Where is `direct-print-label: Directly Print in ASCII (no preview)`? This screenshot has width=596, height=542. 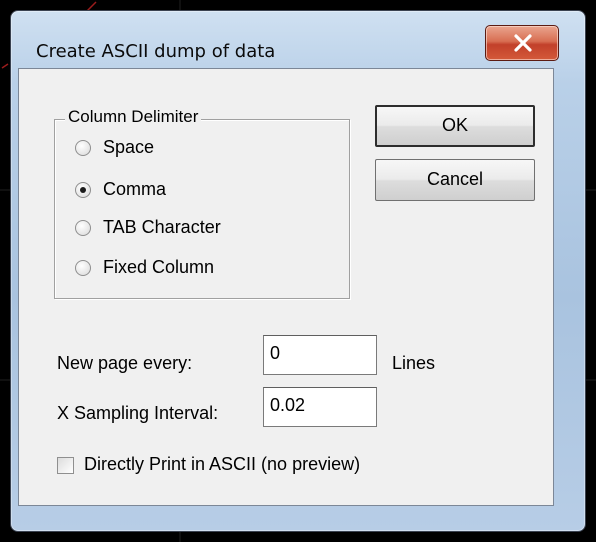
direct-print-label: Directly Print in ASCII (no preview) is located at coordinates (222, 464).